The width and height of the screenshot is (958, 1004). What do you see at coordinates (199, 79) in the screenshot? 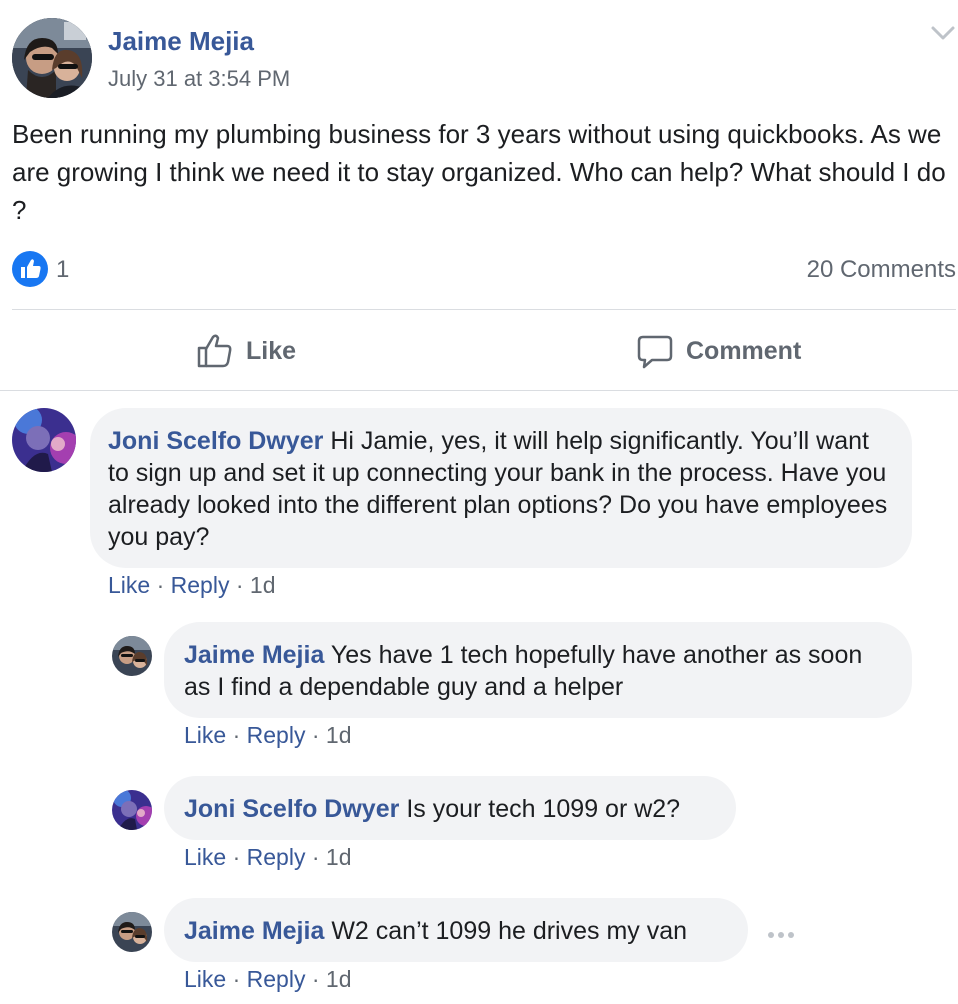
I see `post-timestamp: July 31 at 3:54 PM` at bounding box center [199, 79].